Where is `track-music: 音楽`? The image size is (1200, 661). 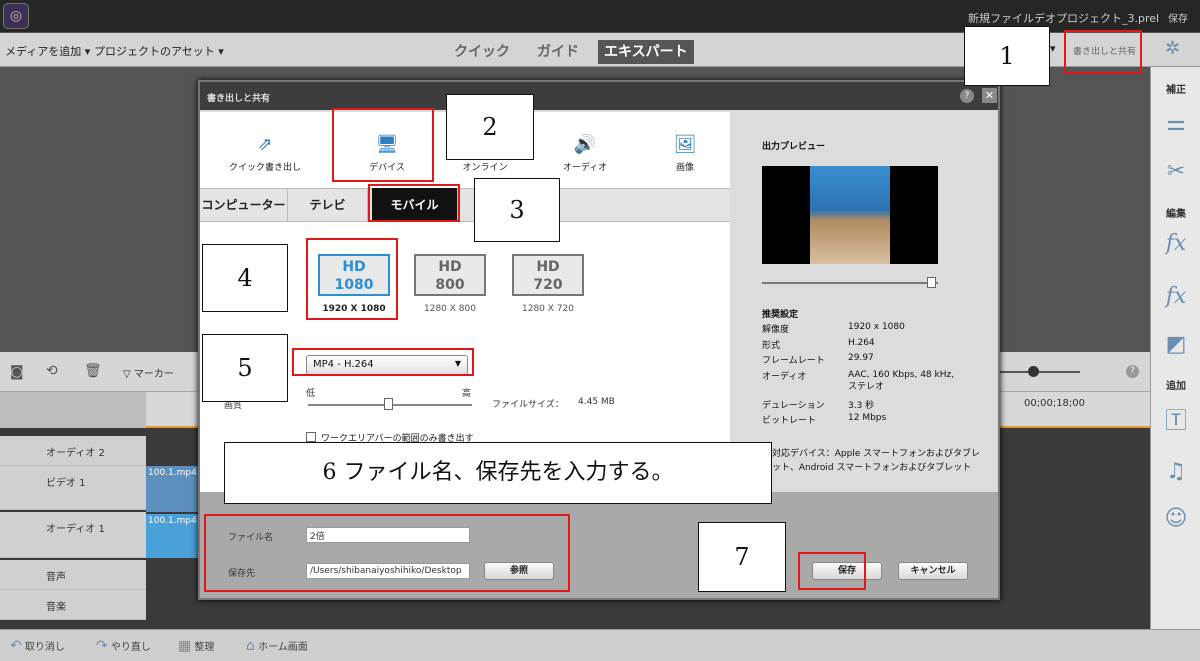
track-music: 音楽 is located at coordinates (73, 605).